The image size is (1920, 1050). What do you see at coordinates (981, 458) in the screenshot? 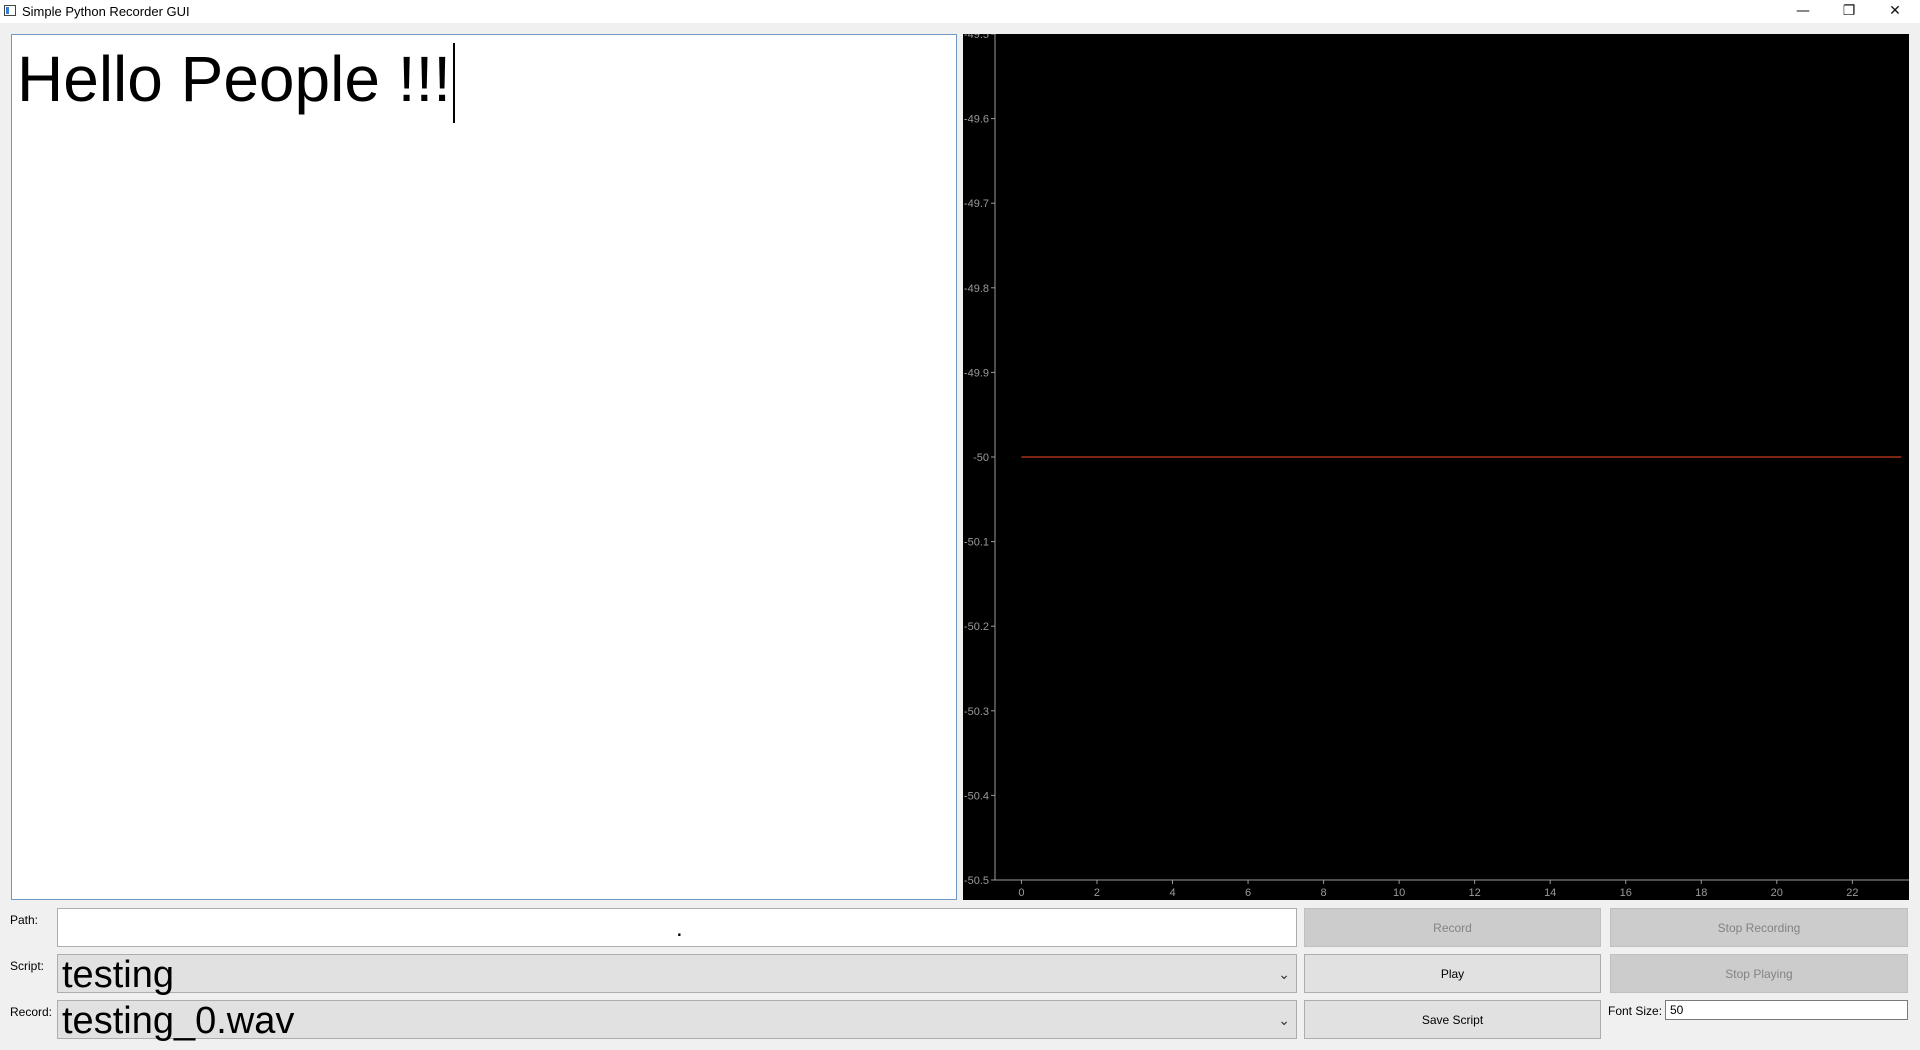
I see `y-tick-label: -50` at bounding box center [981, 458].